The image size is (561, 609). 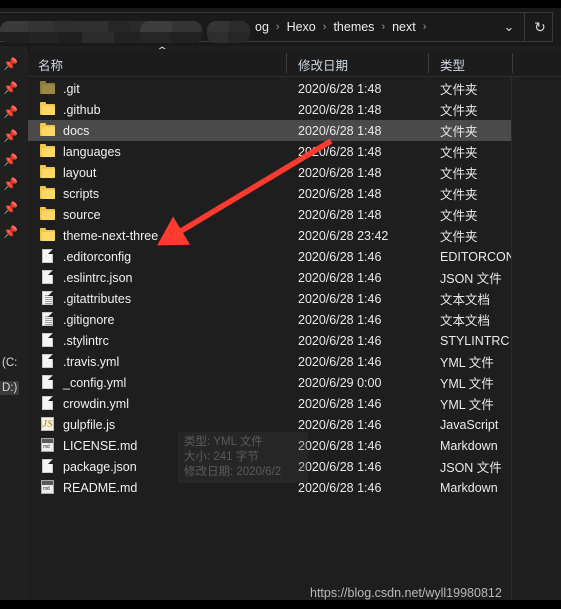 What do you see at coordinates (70, 109) in the screenshot?
I see `file-name-cell: .github` at bounding box center [70, 109].